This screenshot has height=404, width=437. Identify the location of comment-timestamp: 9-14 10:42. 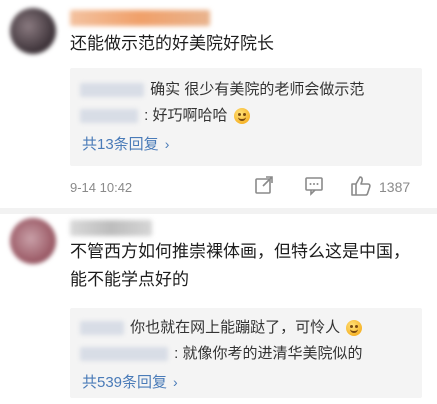
(101, 187).